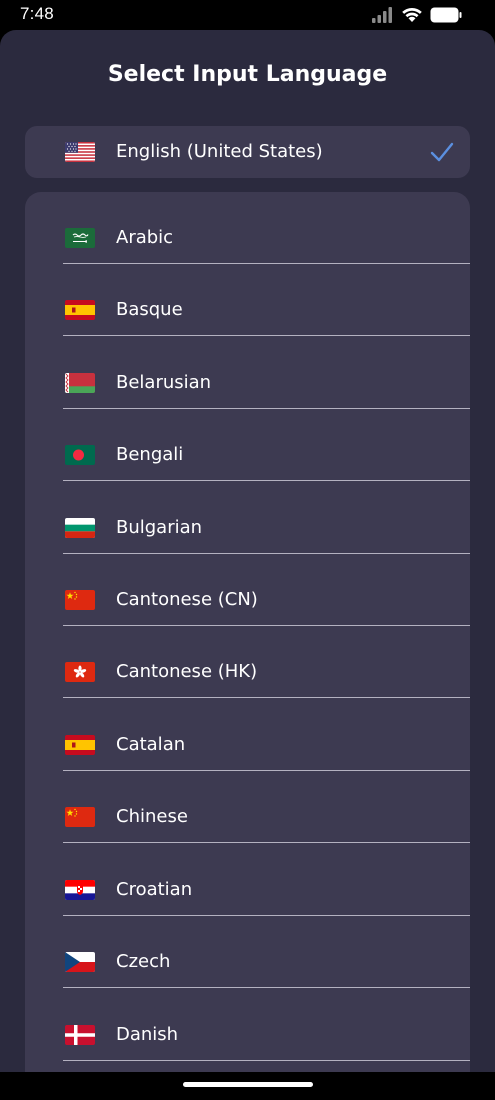 This screenshot has width=495, height=1100. Describe the element at coordinates (247, 74) in the screenshot. I see `sheet-title: Select Input Language` at that location.